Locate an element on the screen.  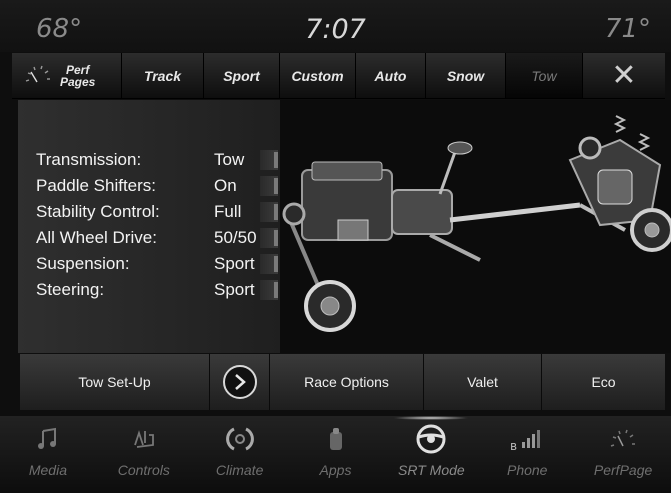
nav-media: Media is located at coordinates (48, 454).